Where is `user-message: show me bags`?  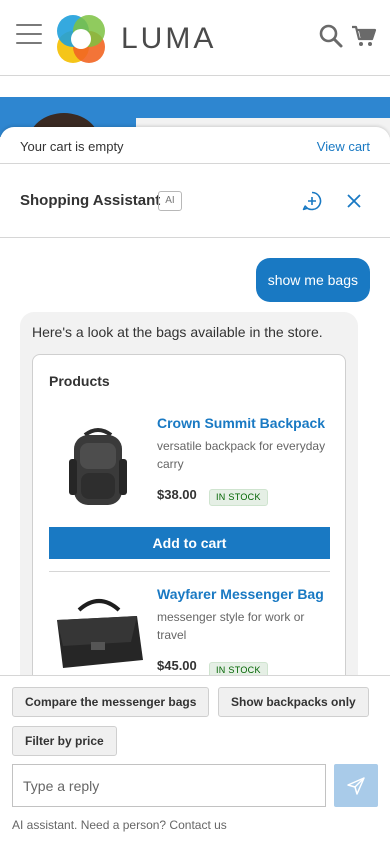
user-message: show me bags is located at coordinates (312, 280).